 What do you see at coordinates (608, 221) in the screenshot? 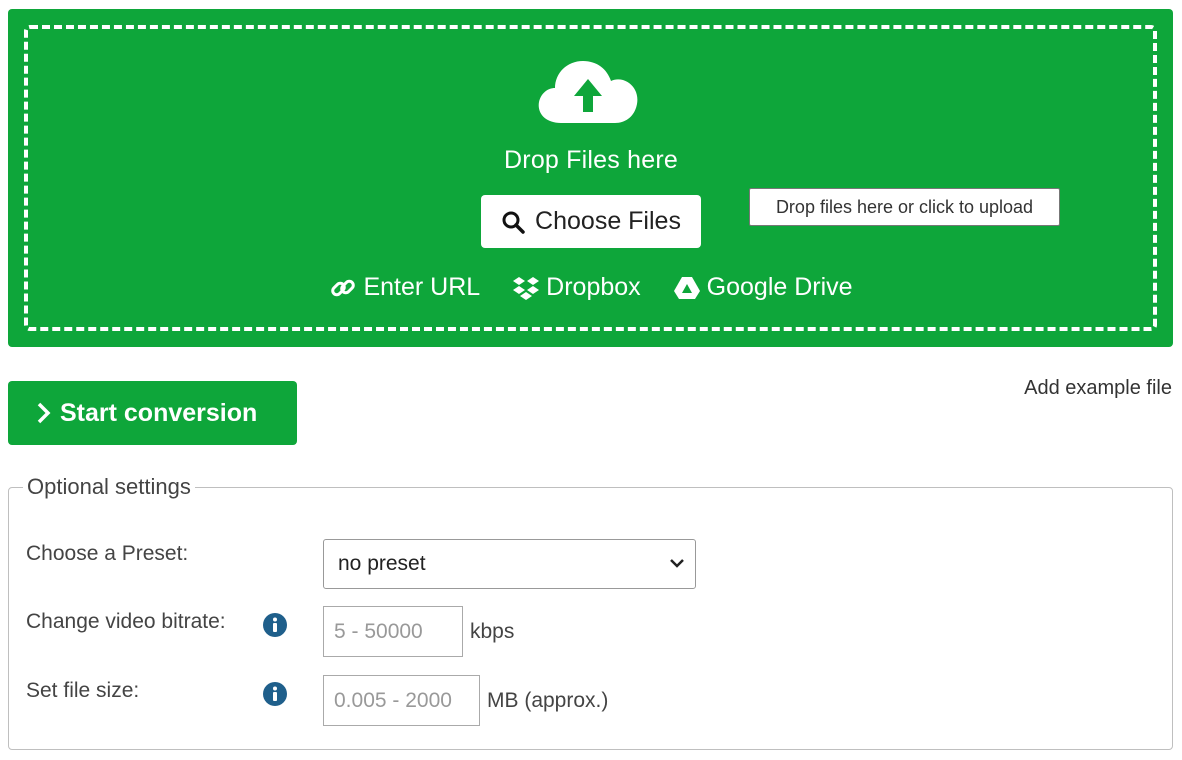
I see `choose-files-label: Choose Files` at bounding box center [608, 221].